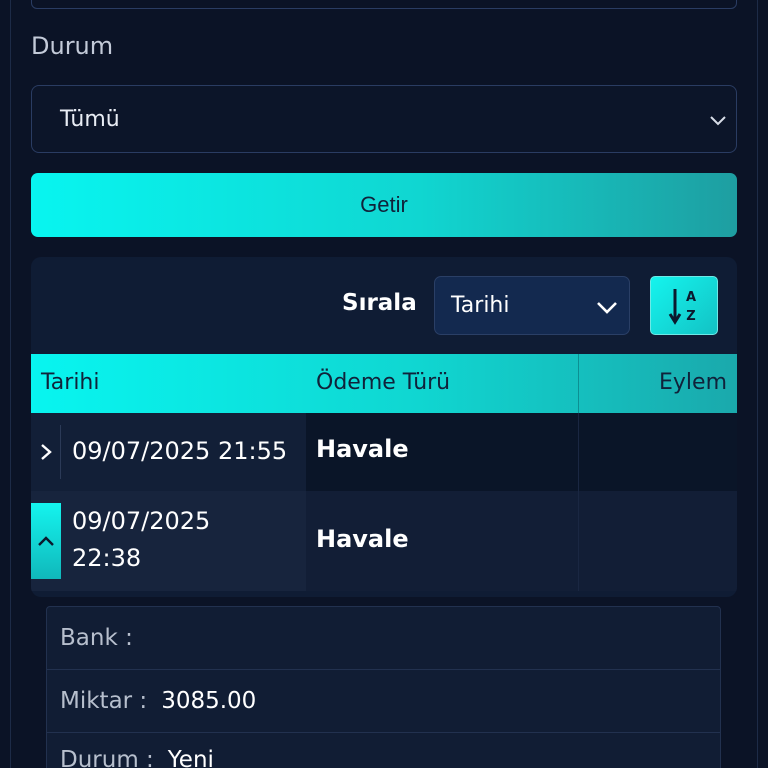 This screenshot has width=768, height=768. I want to click on detail-status: Durum : Yeni, so click(383, 750).